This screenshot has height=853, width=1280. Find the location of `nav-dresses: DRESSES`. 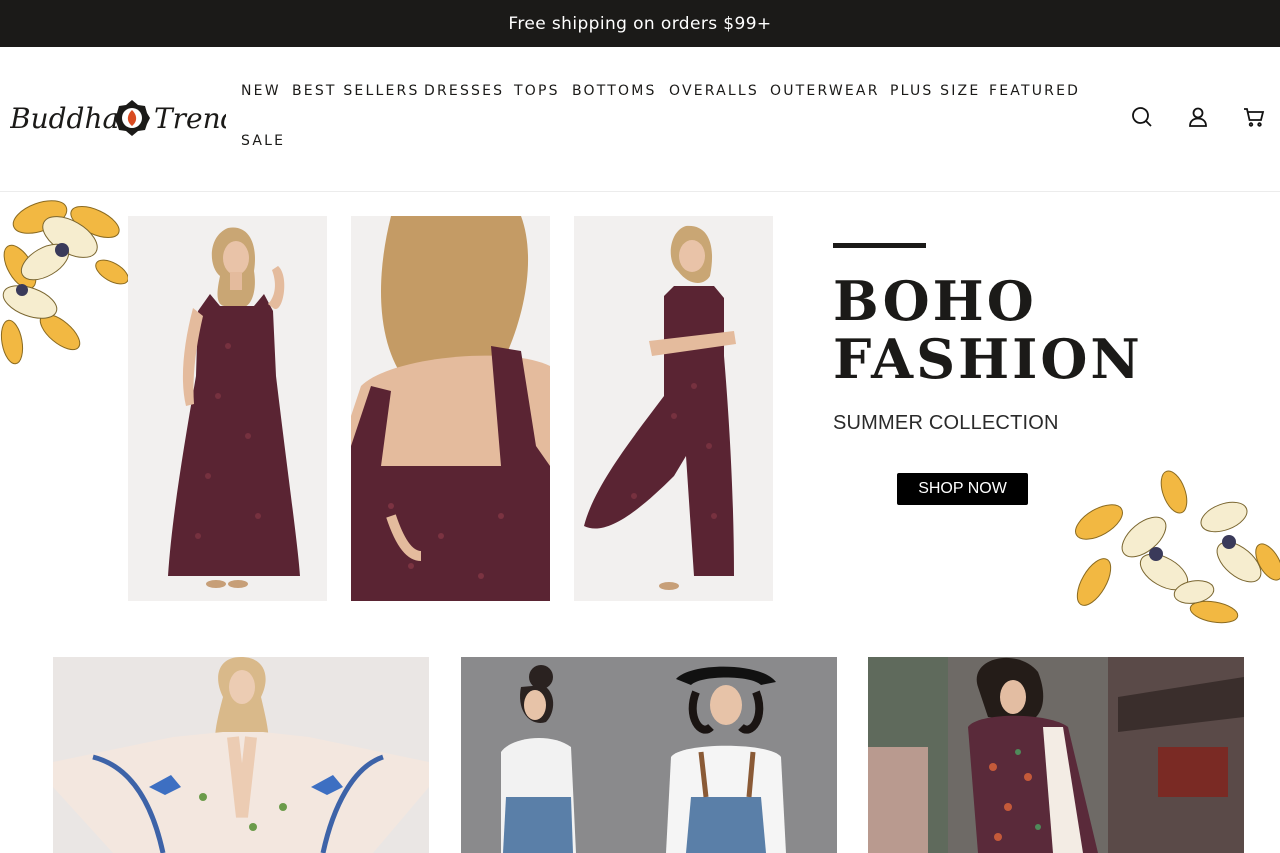

nav-dresses: DRESSES is located at coordinates (464, 91).